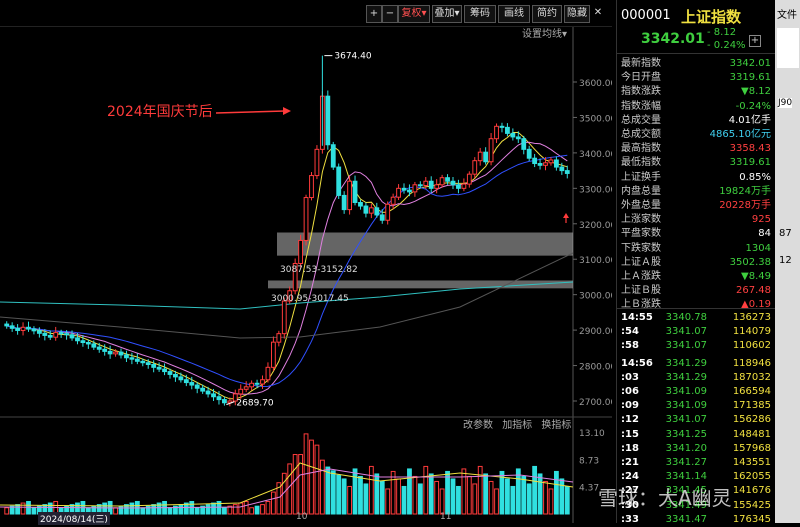 The width and height of the screenshot is (800, 527). What do you see at coordinates (547, 14) in the screenshot?
I see `simple-mode-button: 简约` at bounding box center [547, 14].